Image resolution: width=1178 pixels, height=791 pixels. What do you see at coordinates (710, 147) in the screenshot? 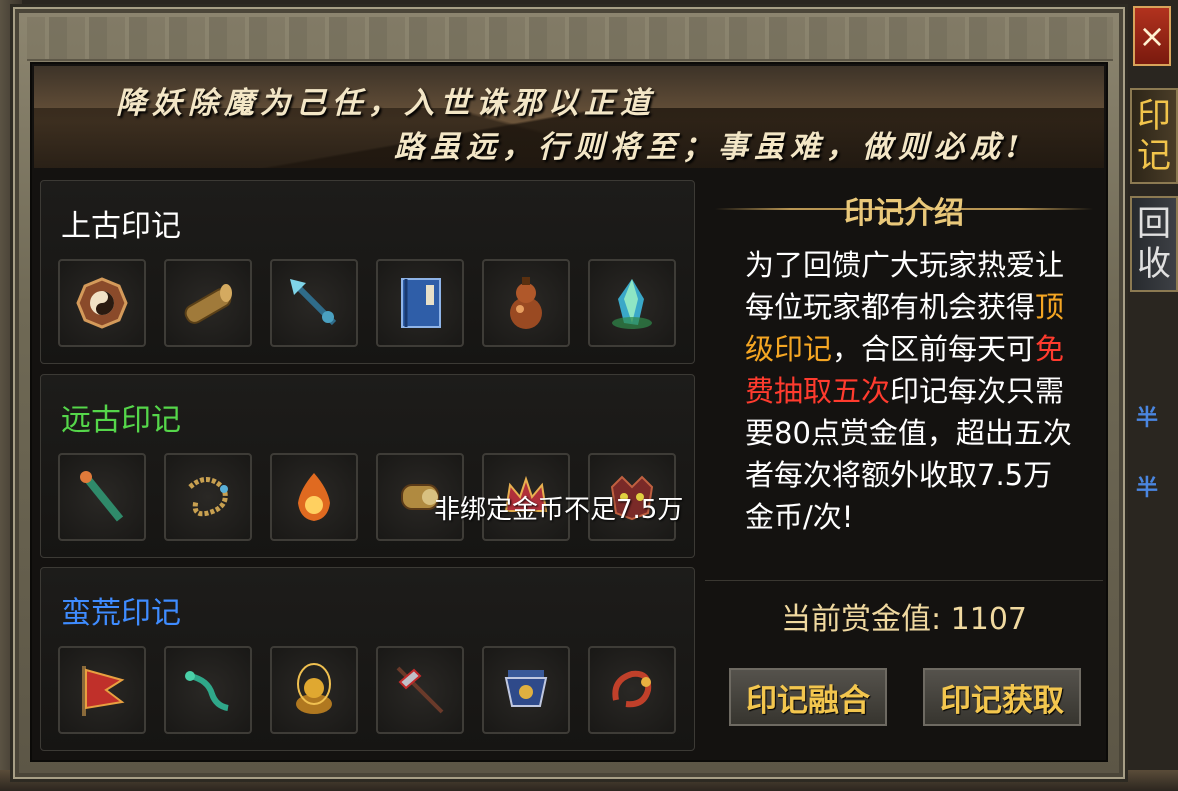
I see `banner-line-2: 路虽远，行则将至；事虽难，做则必成!` at bounding box center [710, 147].